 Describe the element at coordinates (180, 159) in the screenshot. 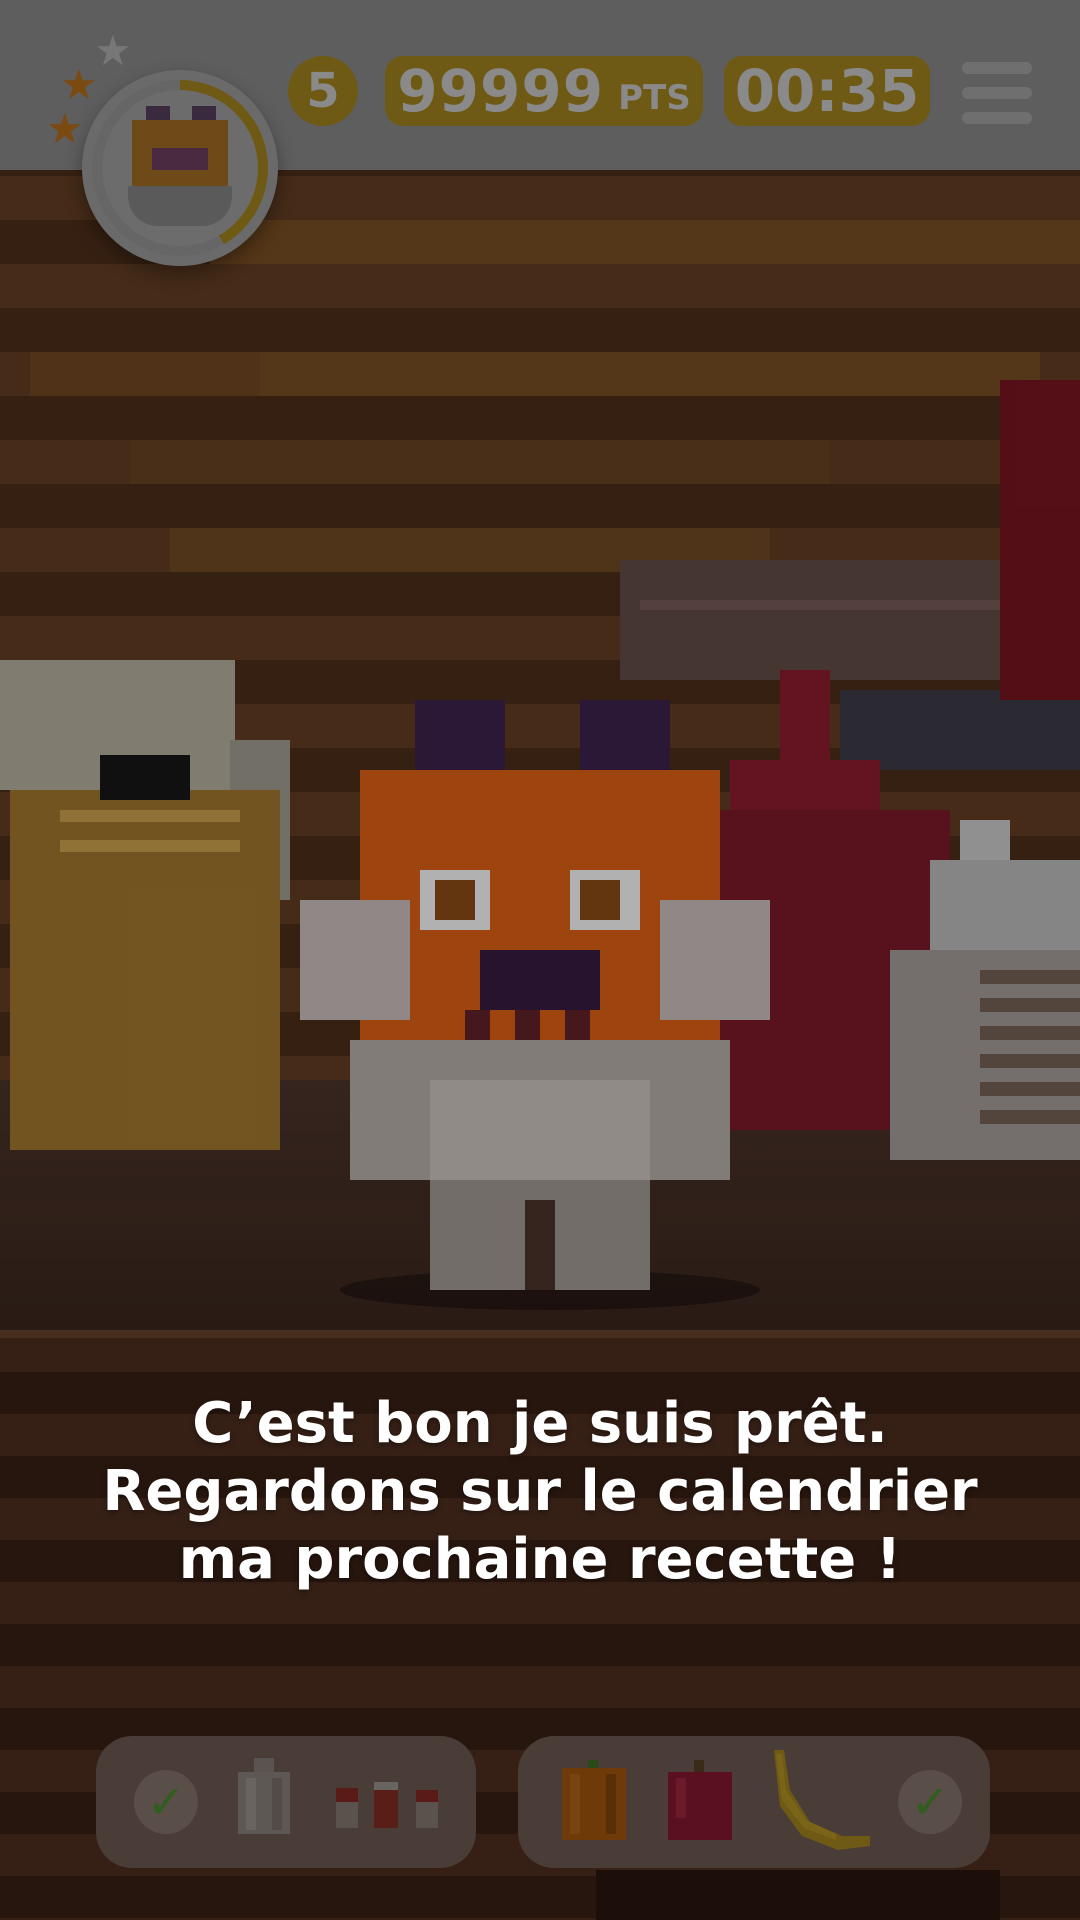

I see `avatar-face` at that location.